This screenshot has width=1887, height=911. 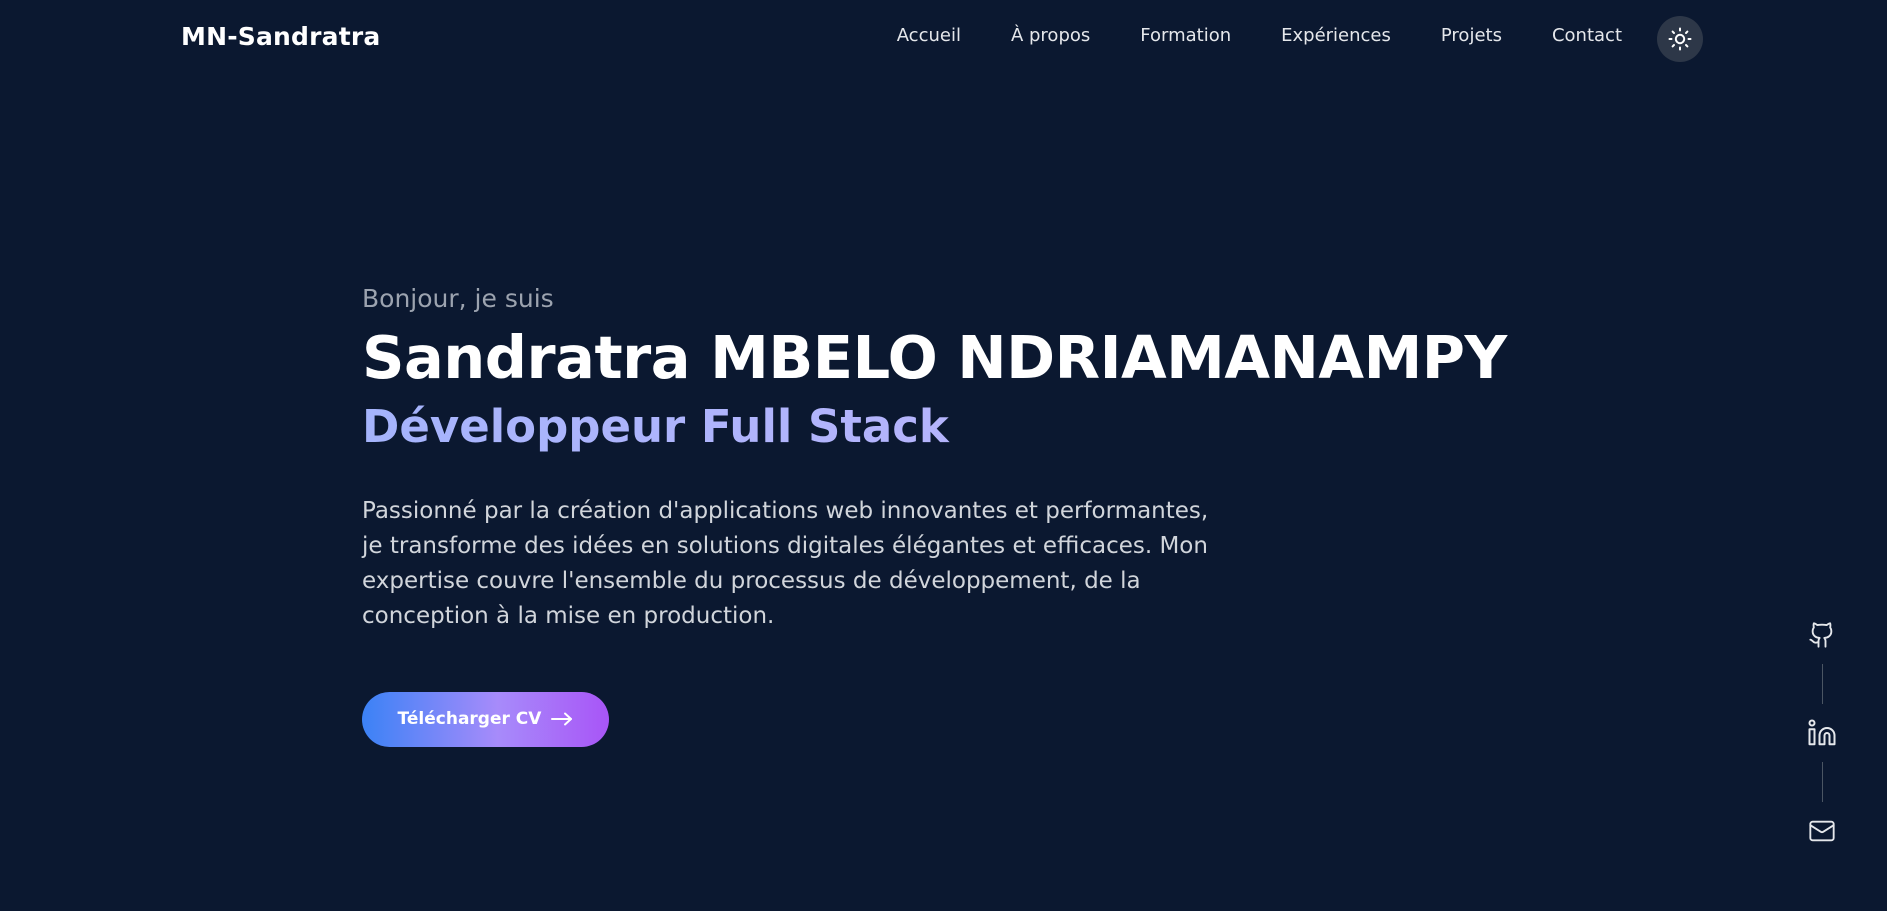 I want to click on linkedin-icon, so click(x=1822, y=732).